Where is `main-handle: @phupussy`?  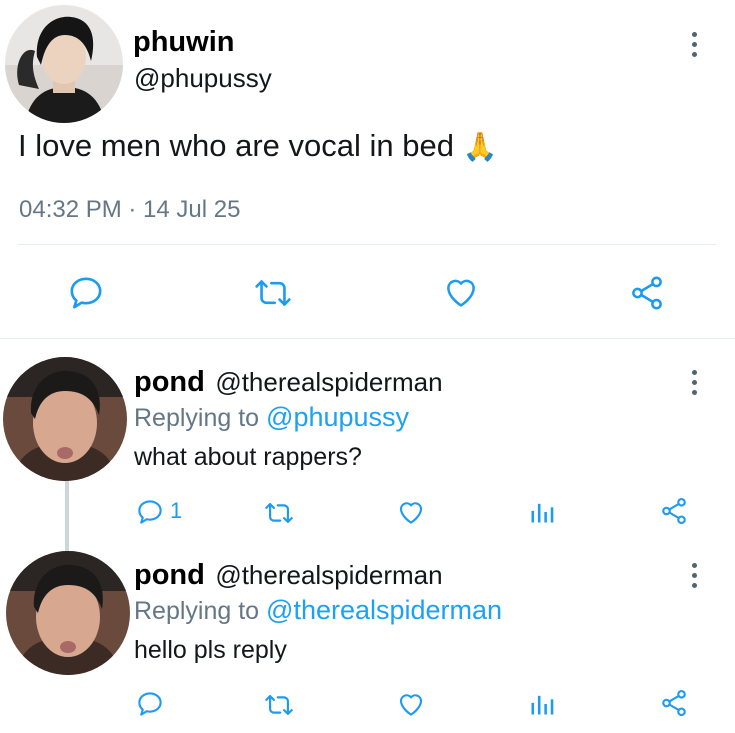 main-handle: @phupussy is located at coordinates (203, 78).